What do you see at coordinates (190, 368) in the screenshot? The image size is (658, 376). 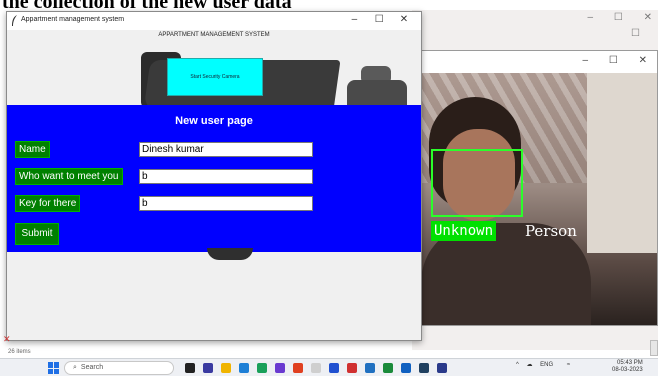 I see `taskview-icon` at bounding box center [190, 368].